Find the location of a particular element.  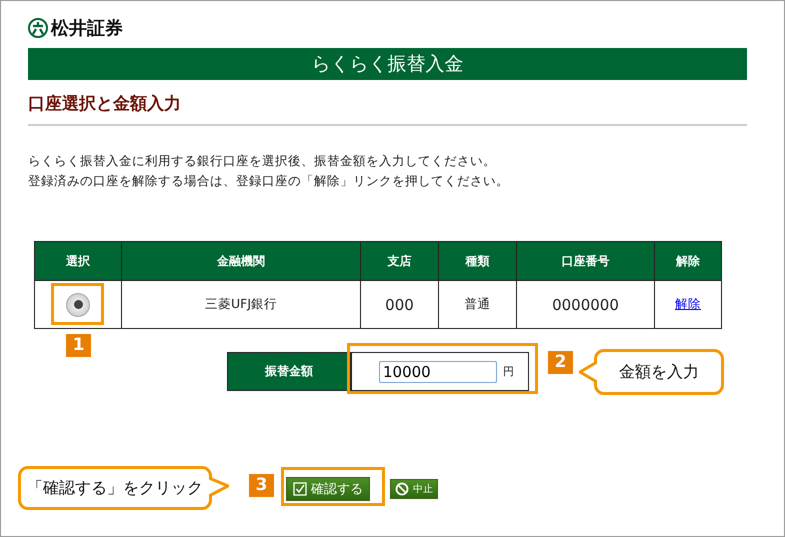

callout-pointer-icon is located at coordinates (588, 372).